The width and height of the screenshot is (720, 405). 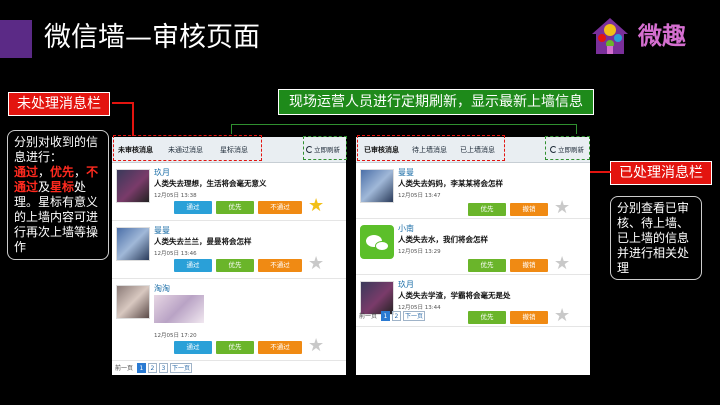 What do you see at coordinates (419, 308) in the screenshot?
I see `message-time: 12月05日 13:44` at bounding box center [419, 308].